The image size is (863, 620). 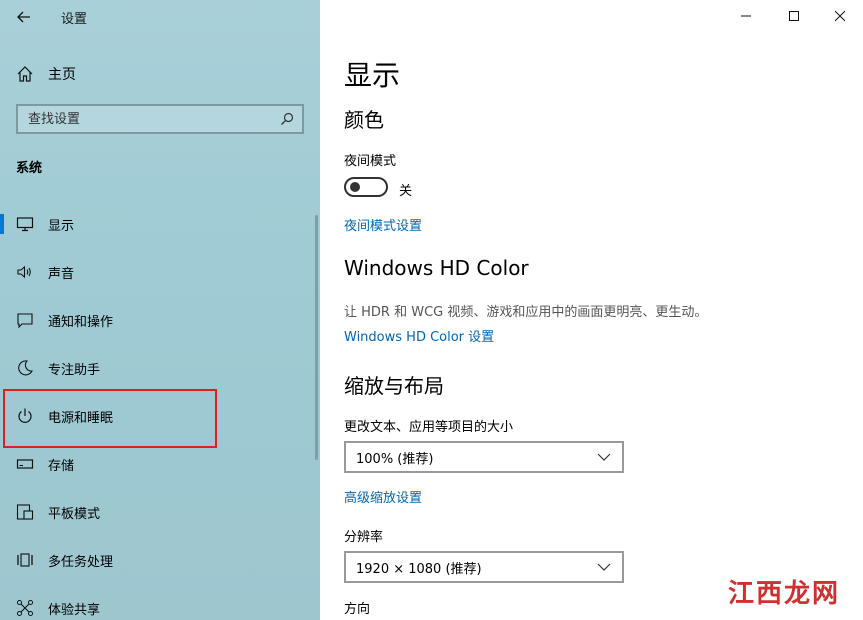 What do you see at coordinates (61, 226) in the screenshot?
I see `sidebar-item-label: 显示` at bounding box center [61, 226].